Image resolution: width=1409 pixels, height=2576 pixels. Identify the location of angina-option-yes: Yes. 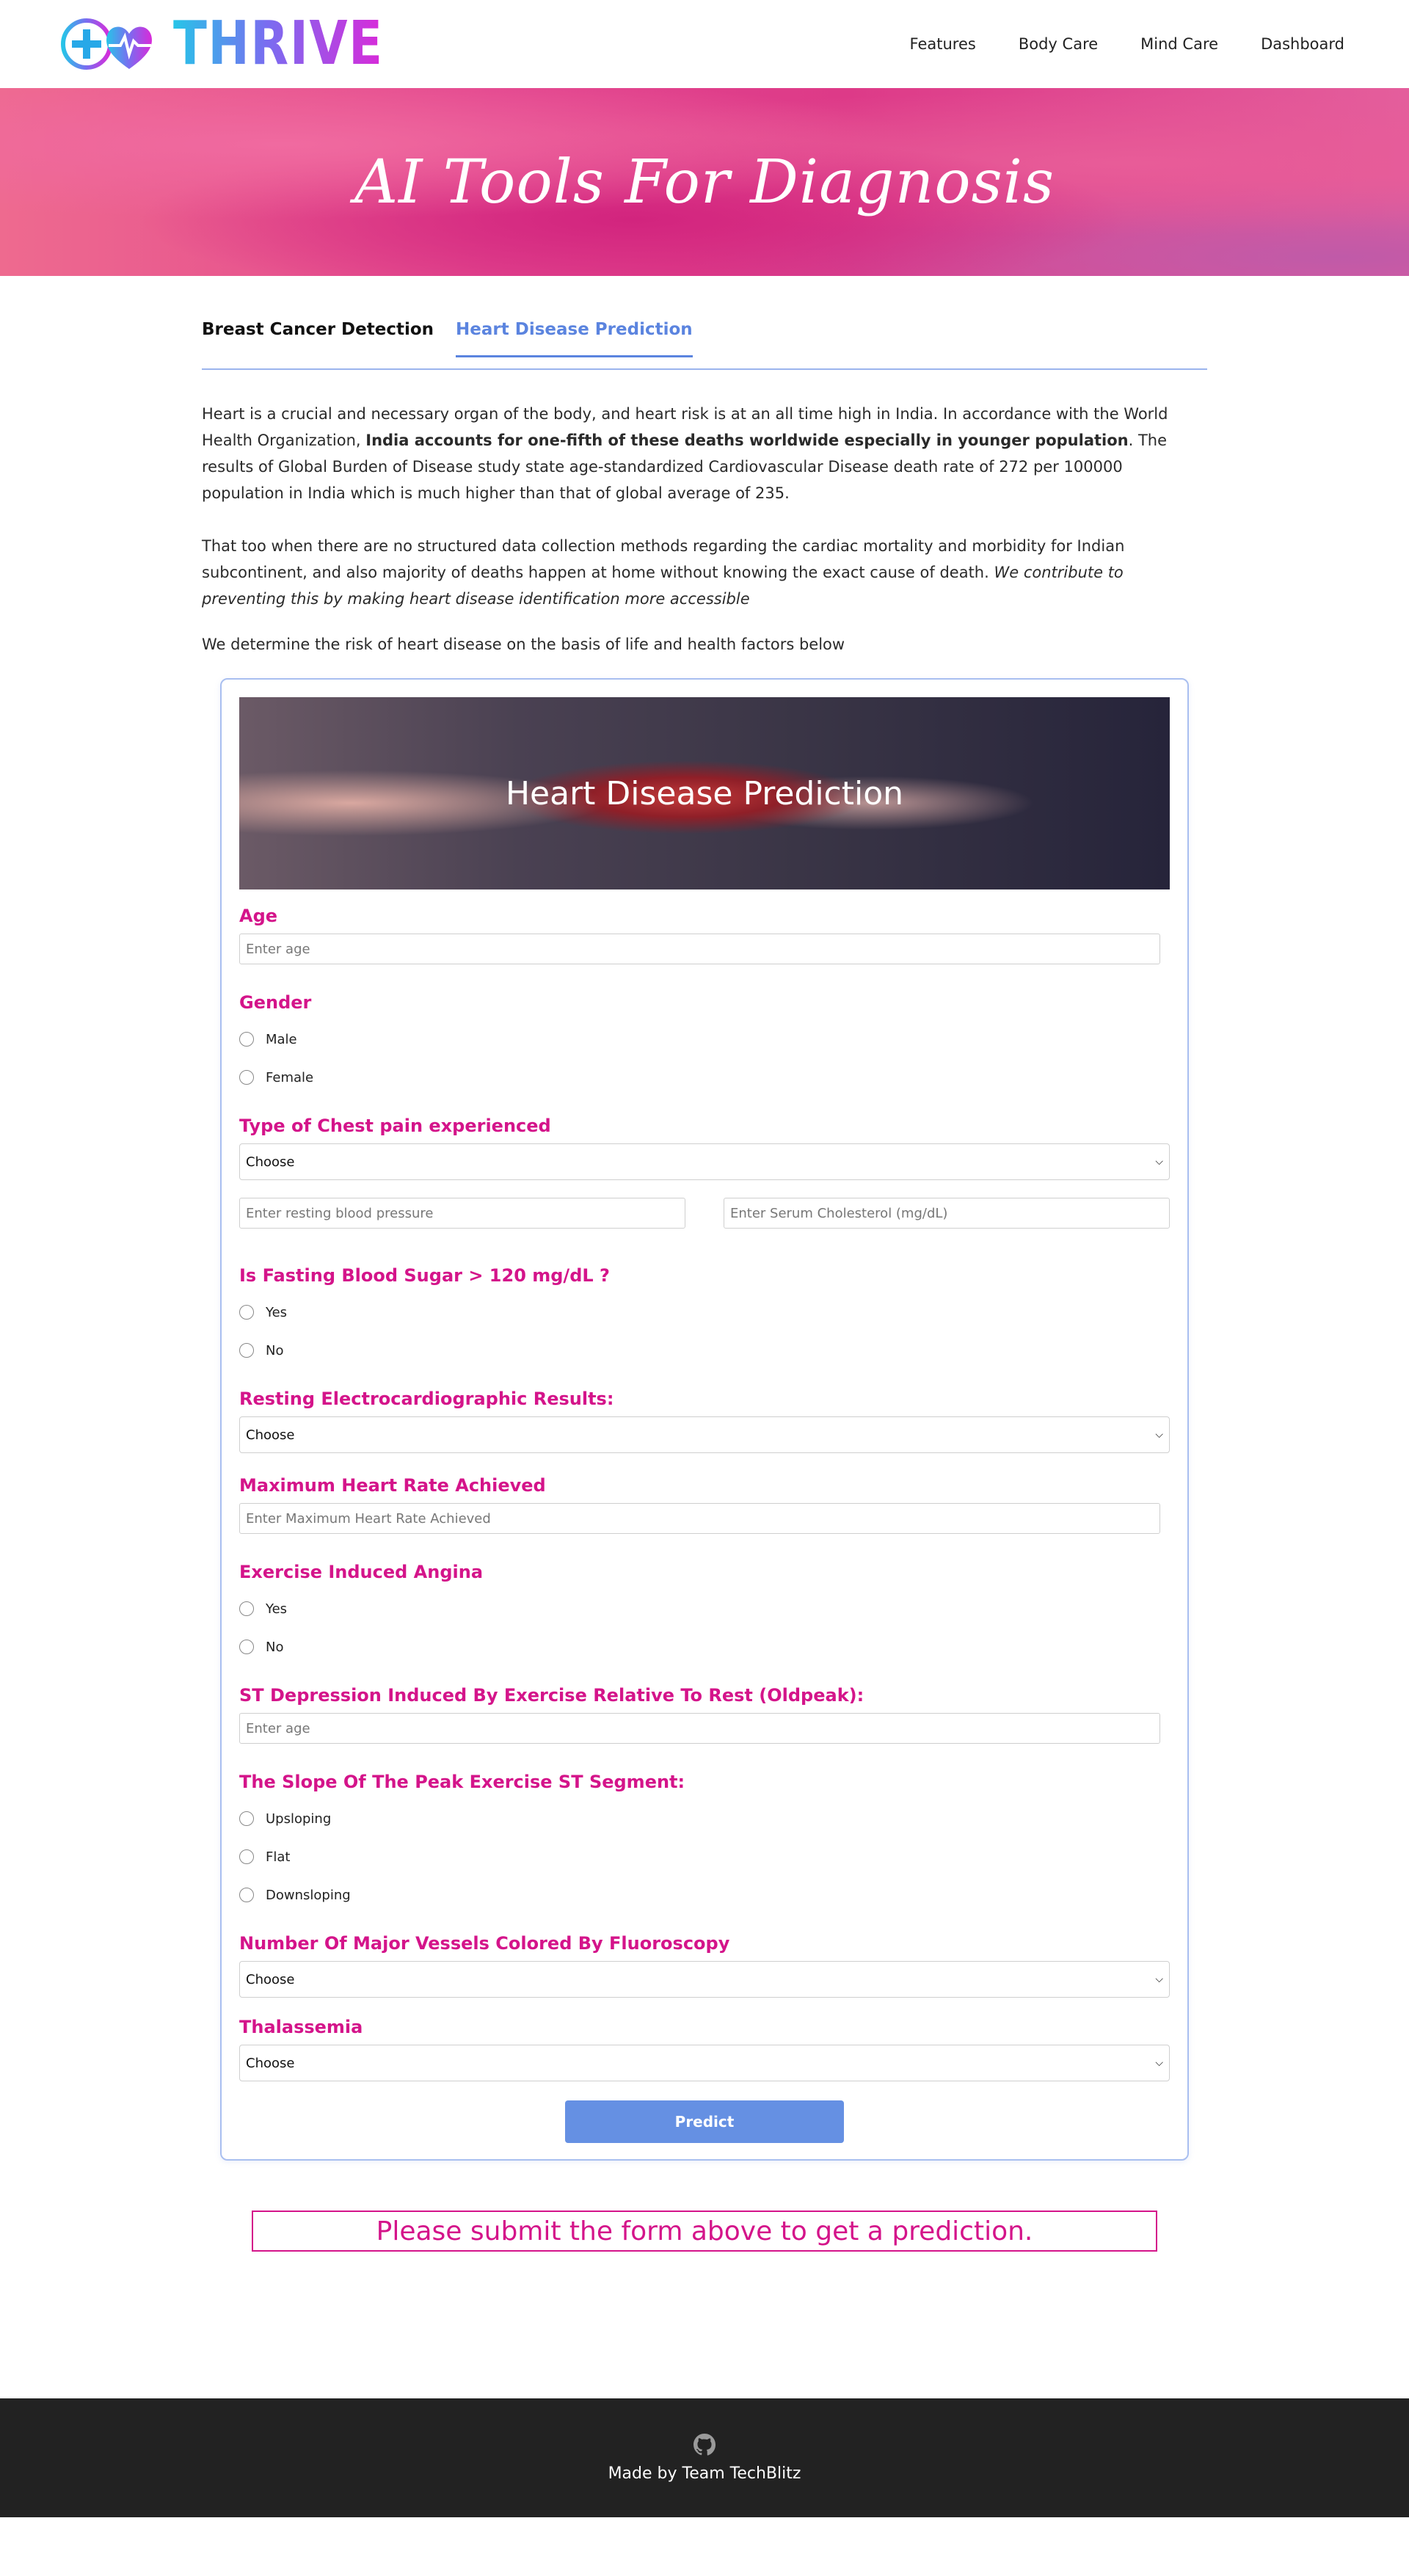
(704, 1609).